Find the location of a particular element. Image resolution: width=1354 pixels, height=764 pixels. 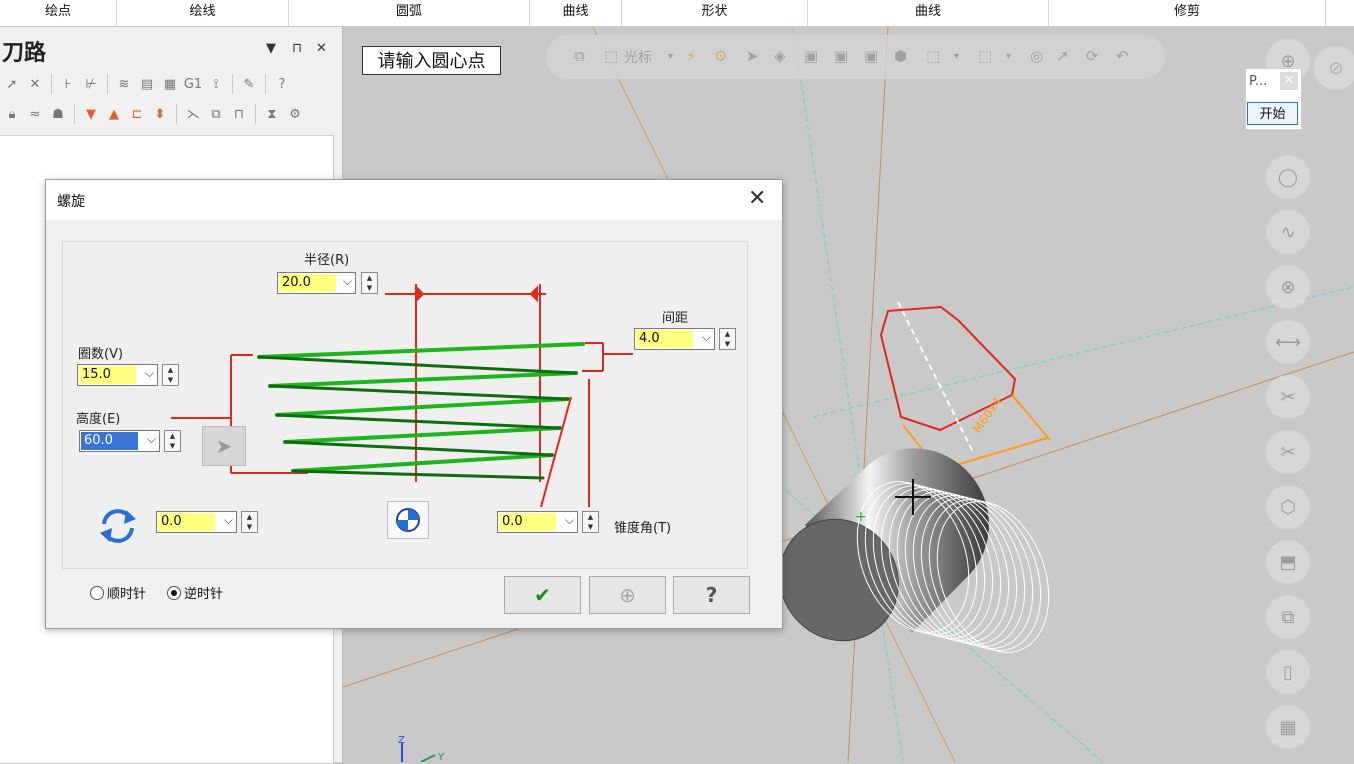

taper-value: 0.0 is located at coordinates (527, 522).